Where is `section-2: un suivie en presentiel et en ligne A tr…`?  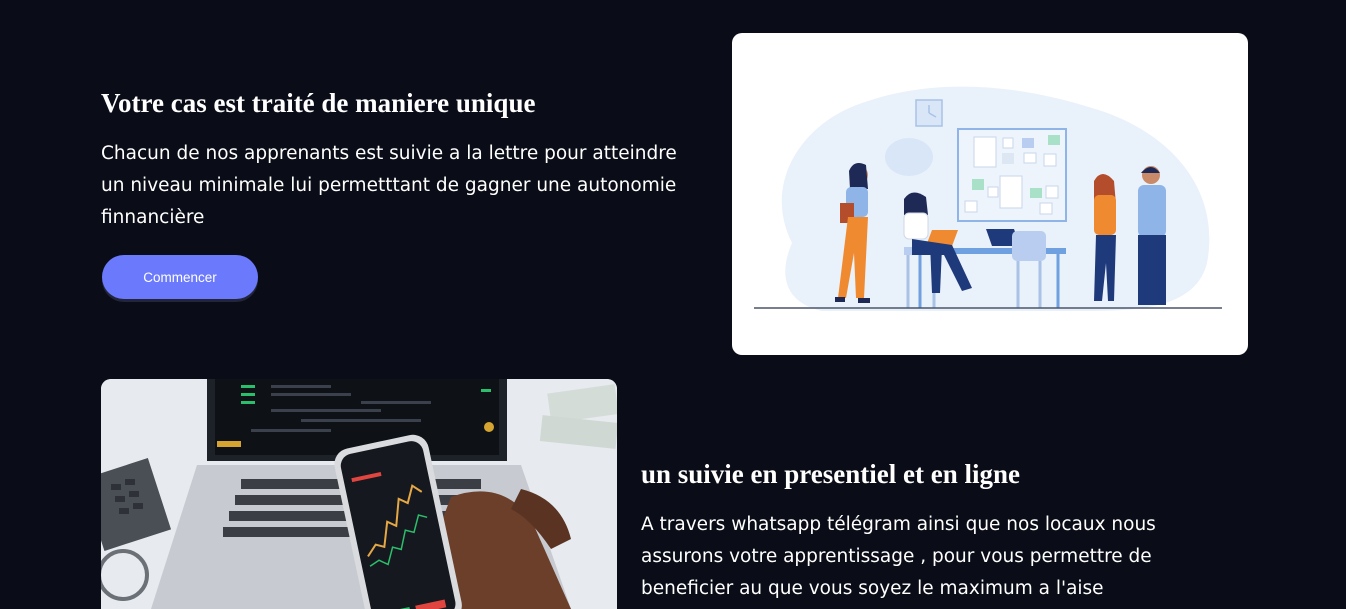
section-2: un suivie en presentiel et en ligne A tr… is located at coordinates (921, 531).